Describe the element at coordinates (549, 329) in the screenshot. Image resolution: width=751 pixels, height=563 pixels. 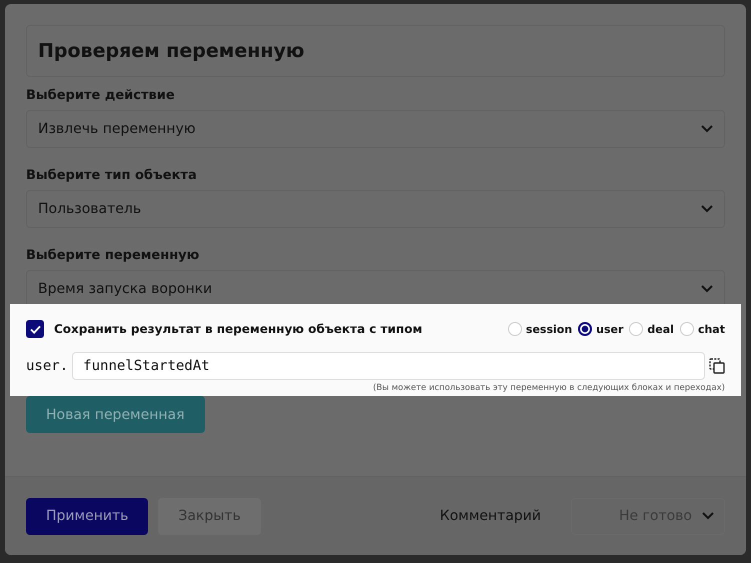
I see `radio-label: session` at that location.